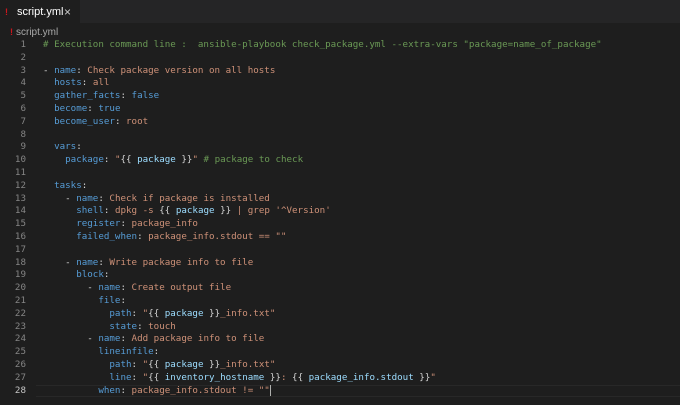 This screenshot has height=405, width=680. I want to click on code-line: 25 lineinfile:, so click(340, 352).